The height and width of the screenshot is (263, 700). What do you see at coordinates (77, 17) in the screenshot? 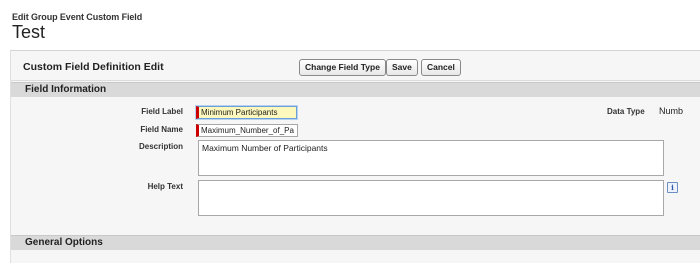
I see `breadcrumb: Edit Group Event Custom Field` at bounding box center [77, 17].